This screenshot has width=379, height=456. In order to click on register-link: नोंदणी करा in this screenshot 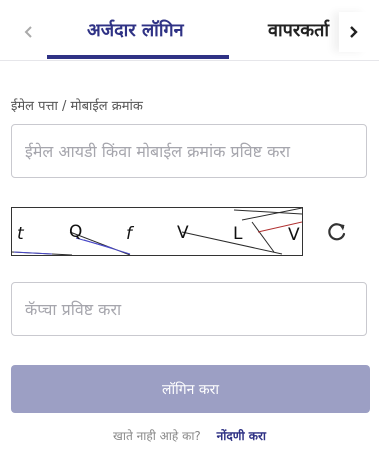, I will do `click(241, 436)`.